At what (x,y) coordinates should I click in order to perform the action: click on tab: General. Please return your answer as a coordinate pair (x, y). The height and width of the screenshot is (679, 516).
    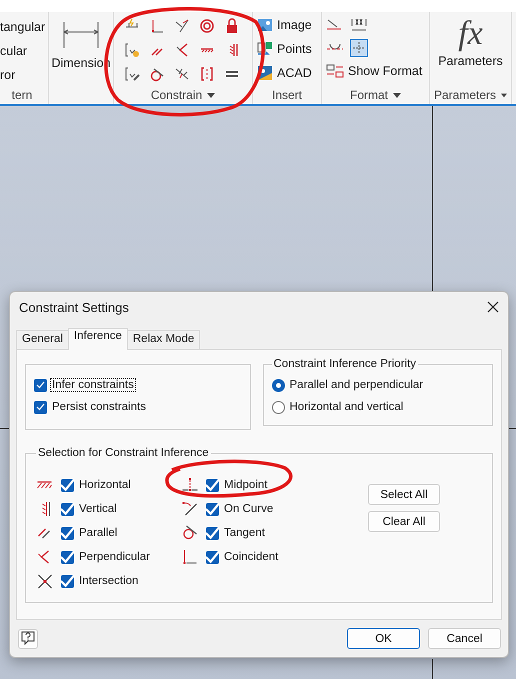
    Looking at the image, I should click on (42, 339).